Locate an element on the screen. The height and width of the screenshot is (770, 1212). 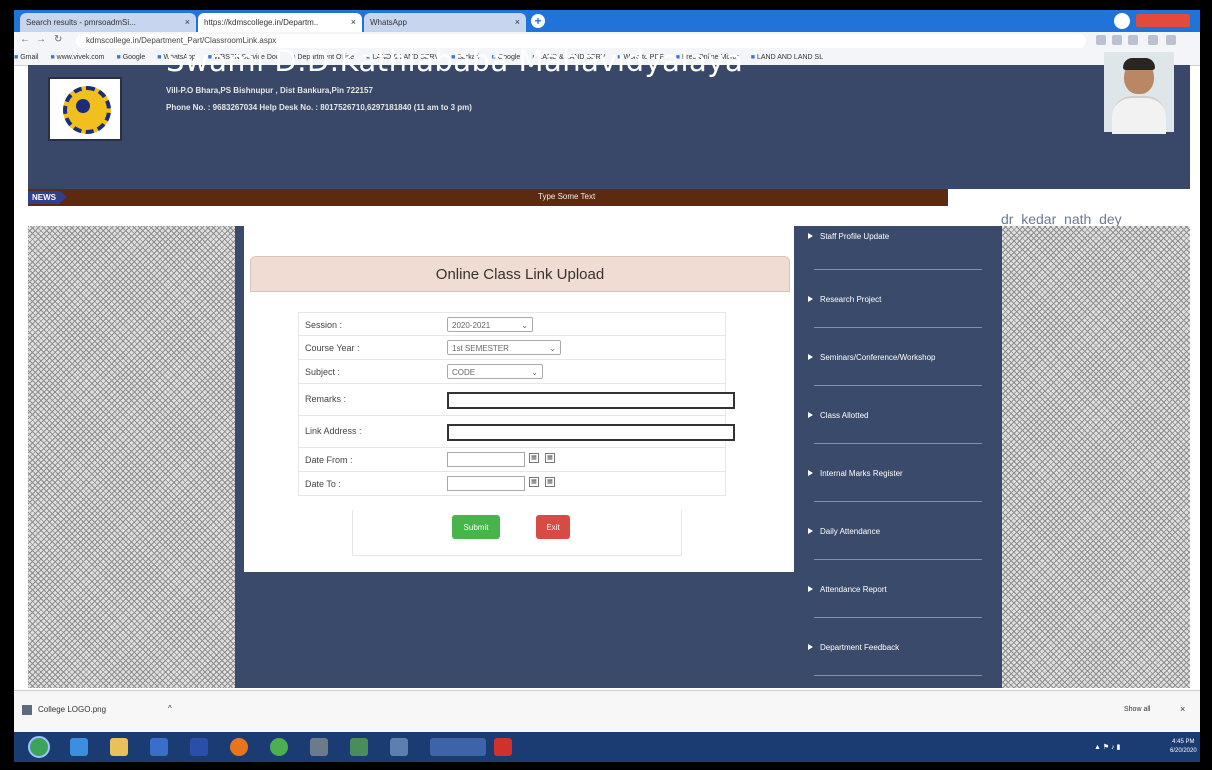
menu-label: Class Allotted is located at coordinates (844, 415).